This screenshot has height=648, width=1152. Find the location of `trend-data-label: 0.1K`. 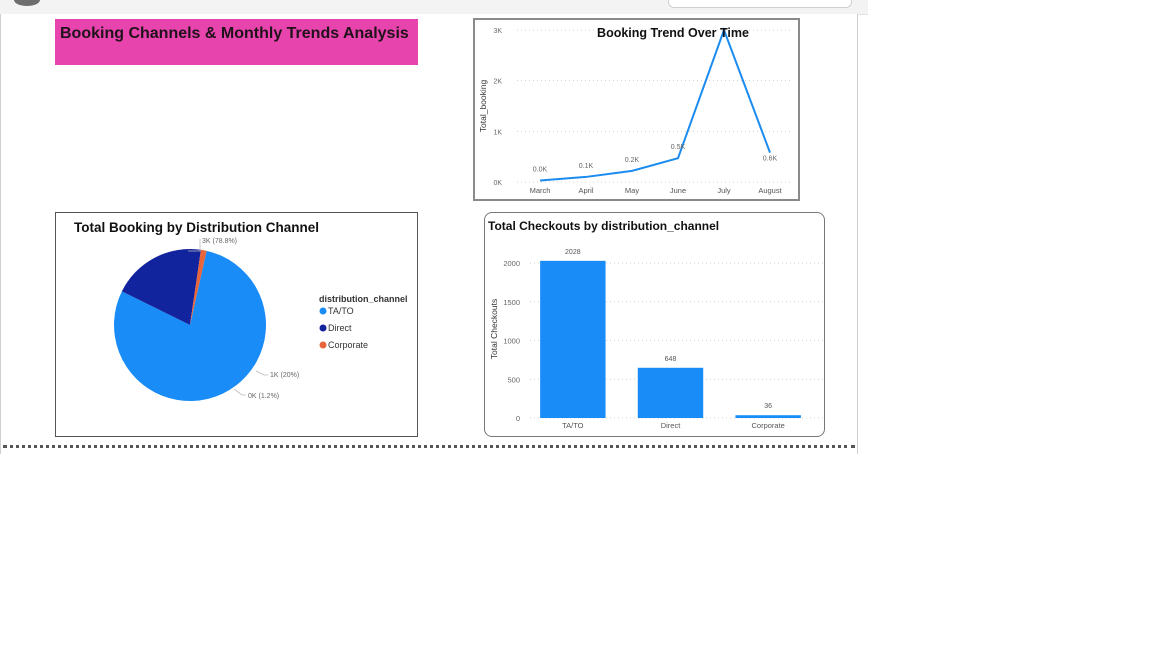

trend-data-label: 0.1K is located at coordinates (586, 166).